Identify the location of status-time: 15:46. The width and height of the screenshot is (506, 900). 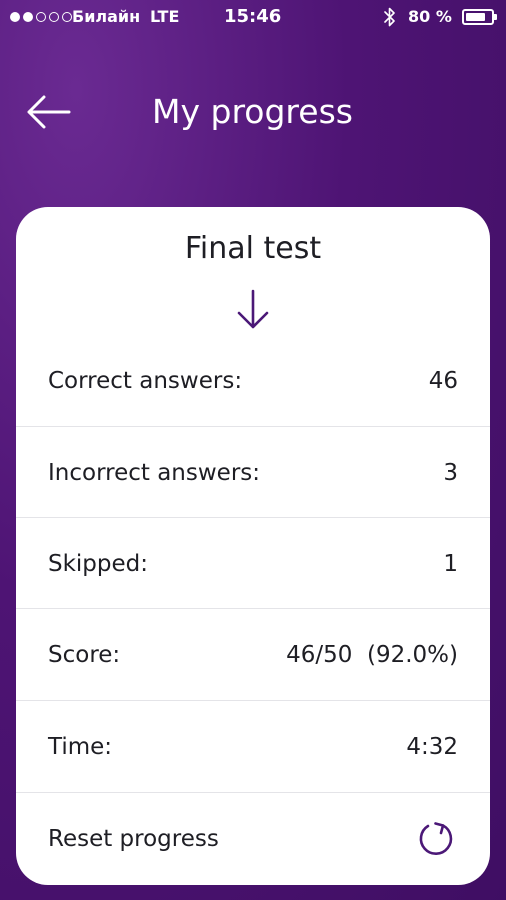
(253, 16).